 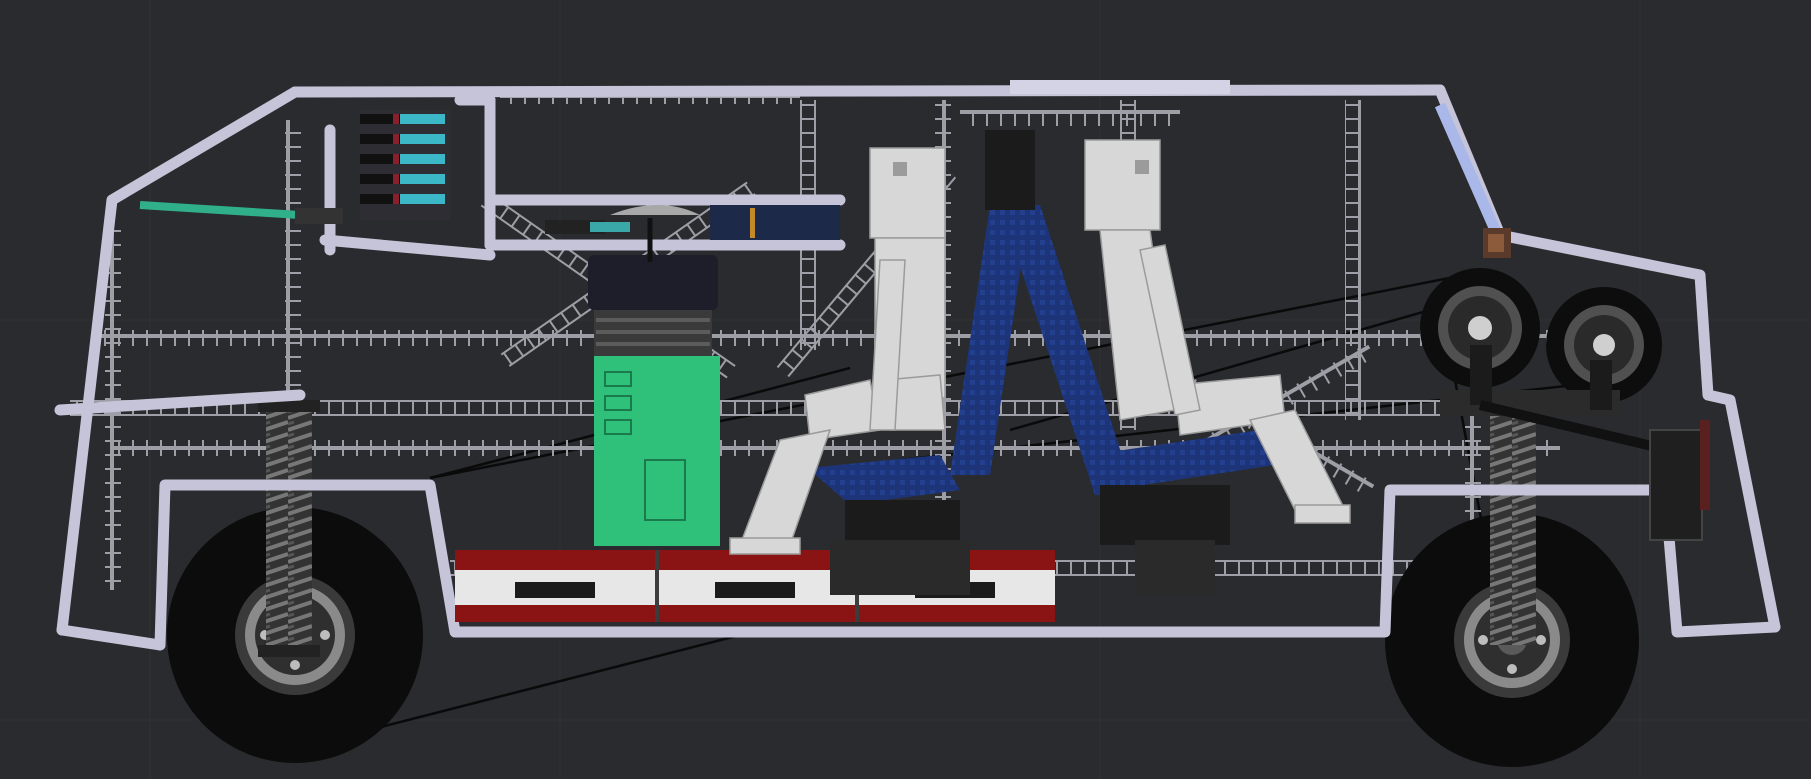 What do you see at coordinates (889, 525) in the screenshot?
I see `rear-seat` at bounding box center [889, 525].